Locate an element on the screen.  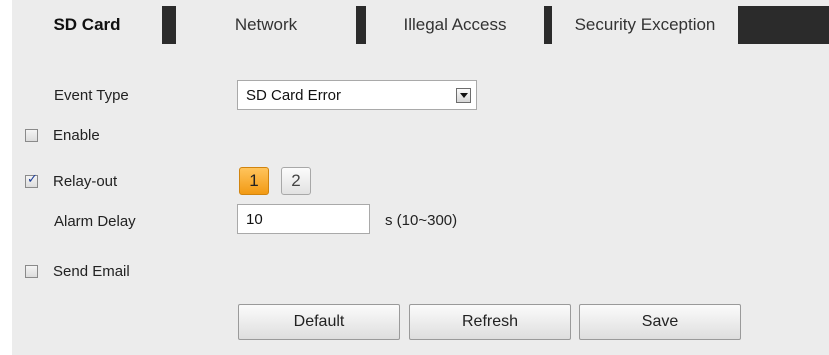
enable-checkbox is located at coordinates (31, 135).